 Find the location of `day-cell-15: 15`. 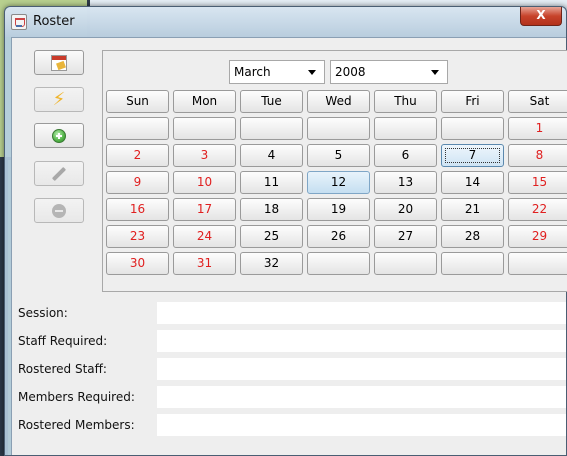

day-cell-15: 15 is located at coordinates (537, 182).